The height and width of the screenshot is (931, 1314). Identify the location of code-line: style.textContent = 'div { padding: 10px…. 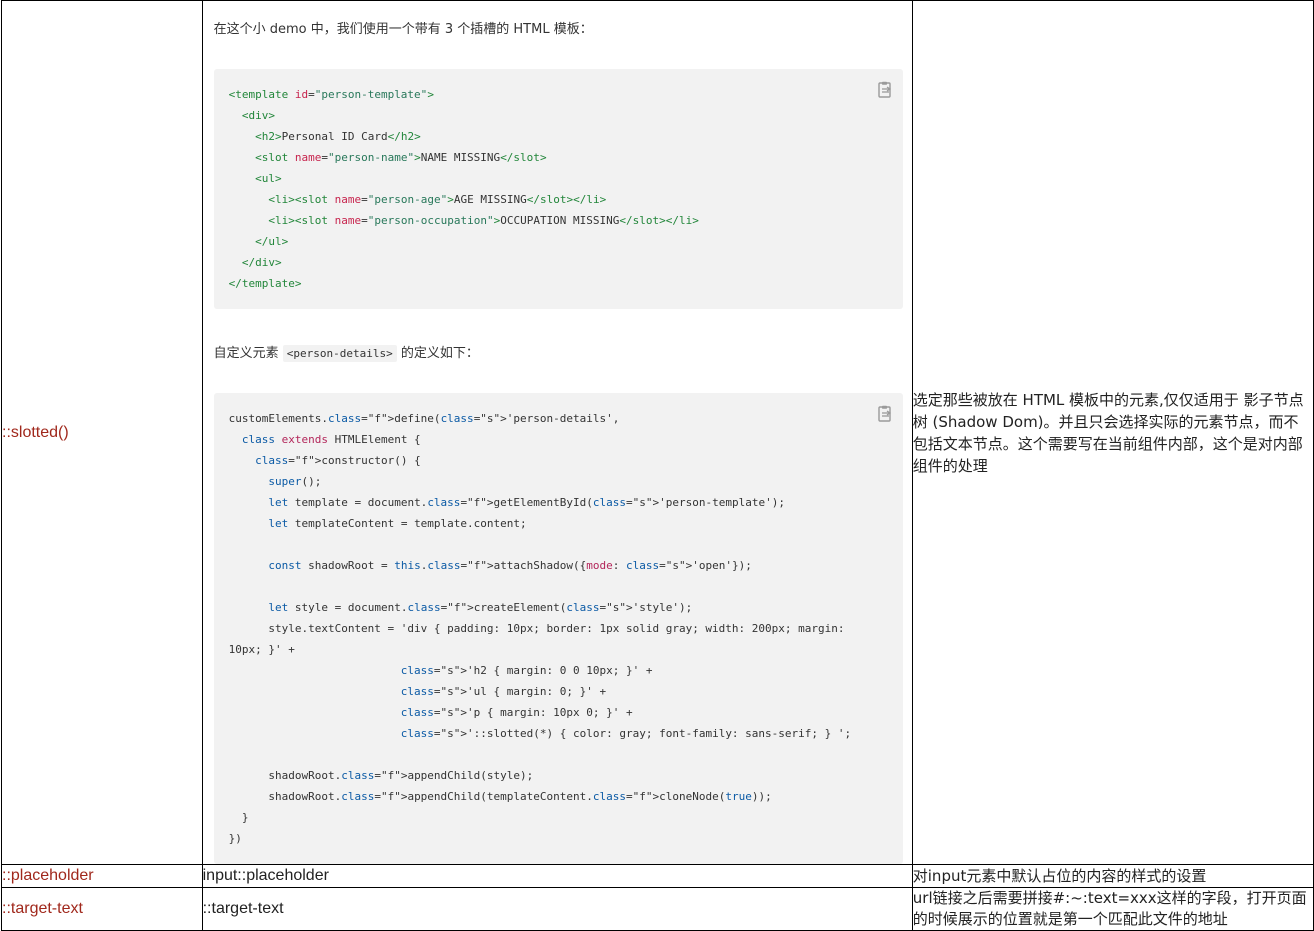
(536, 628).